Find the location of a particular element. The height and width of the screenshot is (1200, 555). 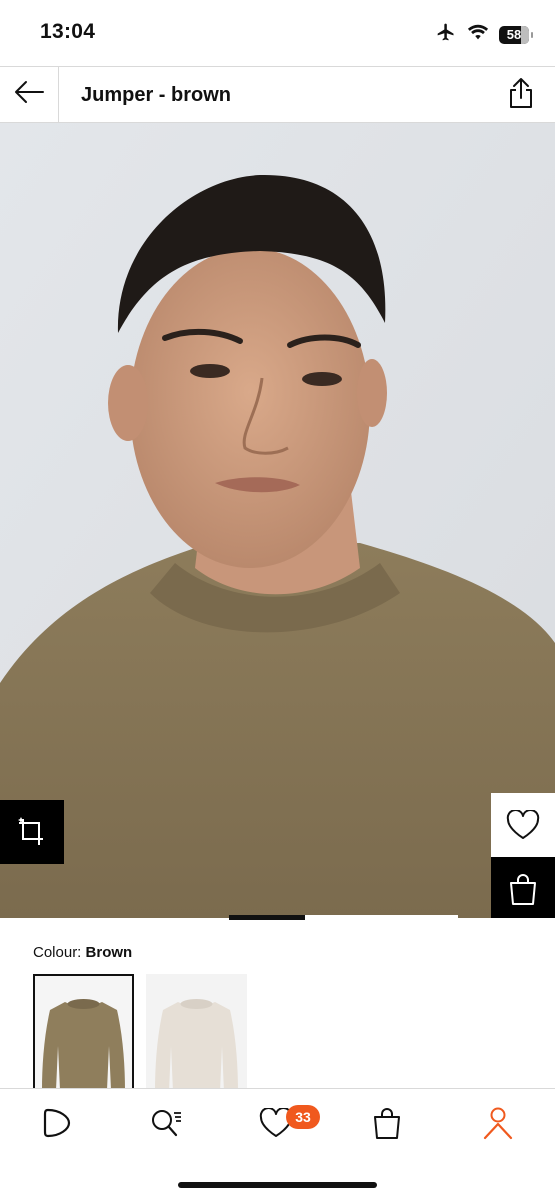

nav-bag is located at coordinates (387, 1125).